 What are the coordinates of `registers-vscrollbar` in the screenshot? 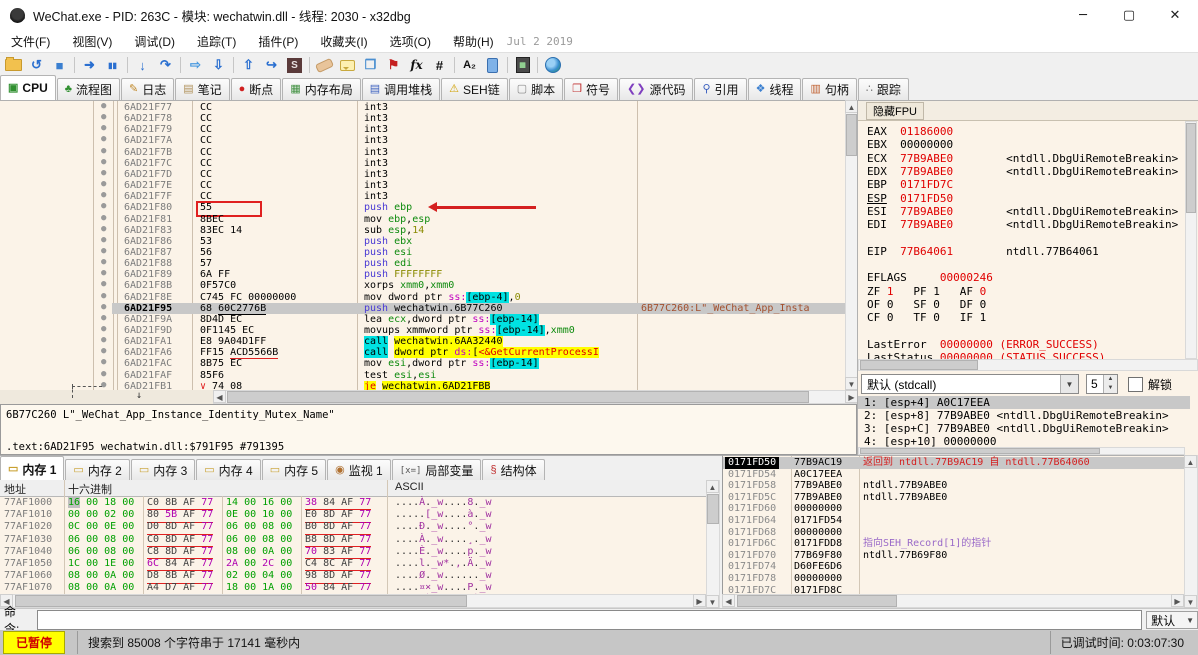 It's located at (1191, 240).